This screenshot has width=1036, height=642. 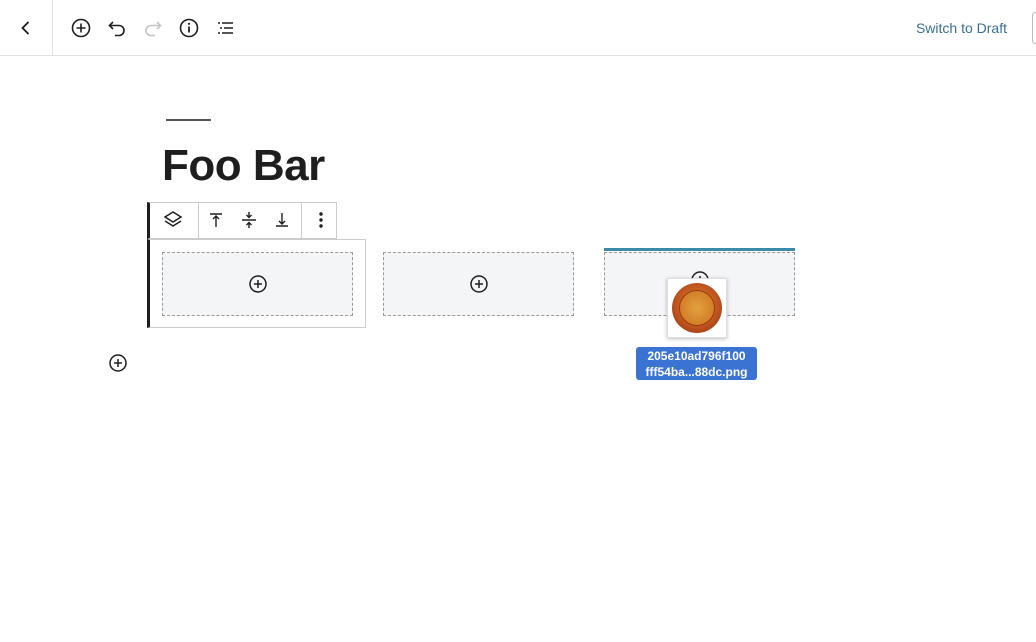 I want to click on block-type-button, so click(x=173, y=220).